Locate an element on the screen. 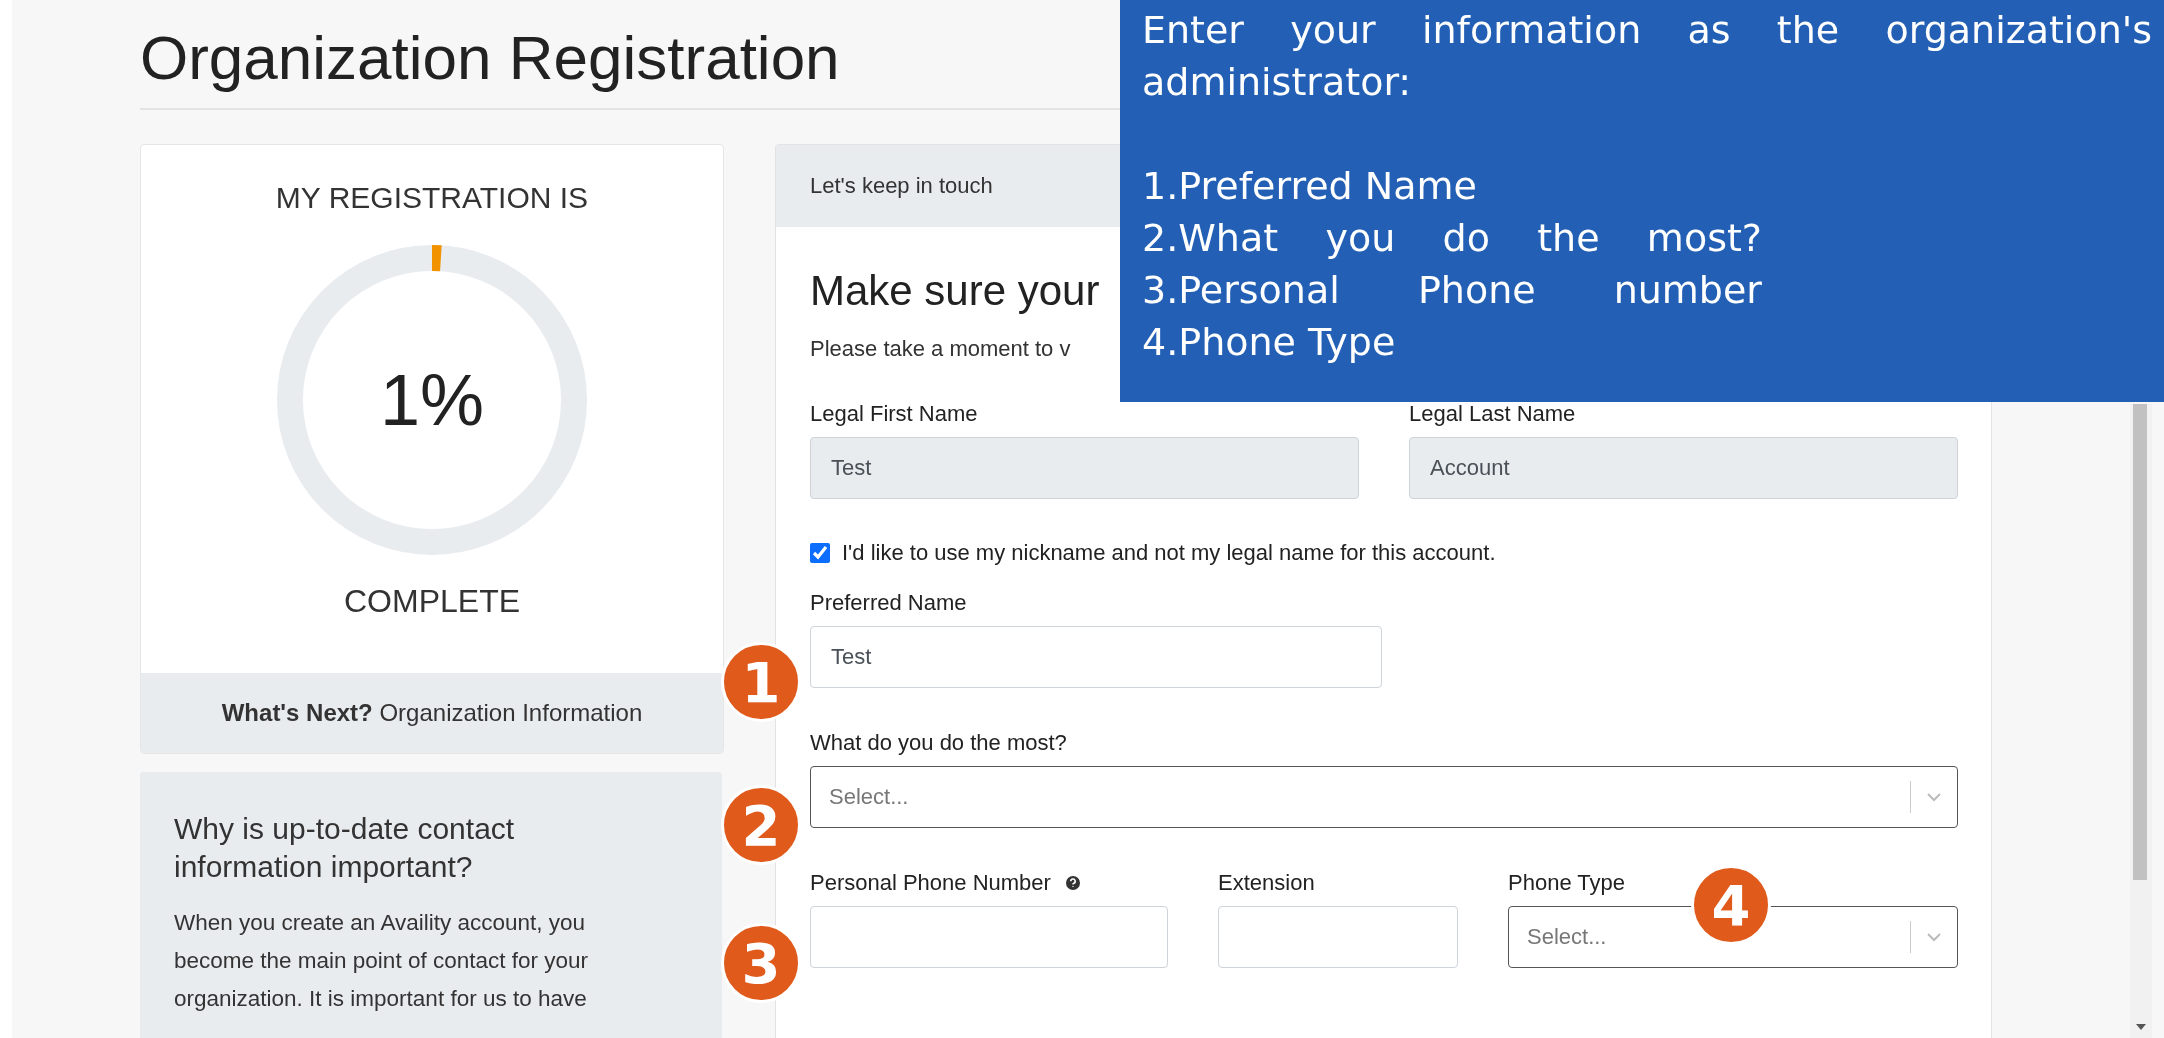 Image resolution: width=2164 pixels, height=1038 pixels. field-label: Preferred Name is located at coordinates (888, 603).